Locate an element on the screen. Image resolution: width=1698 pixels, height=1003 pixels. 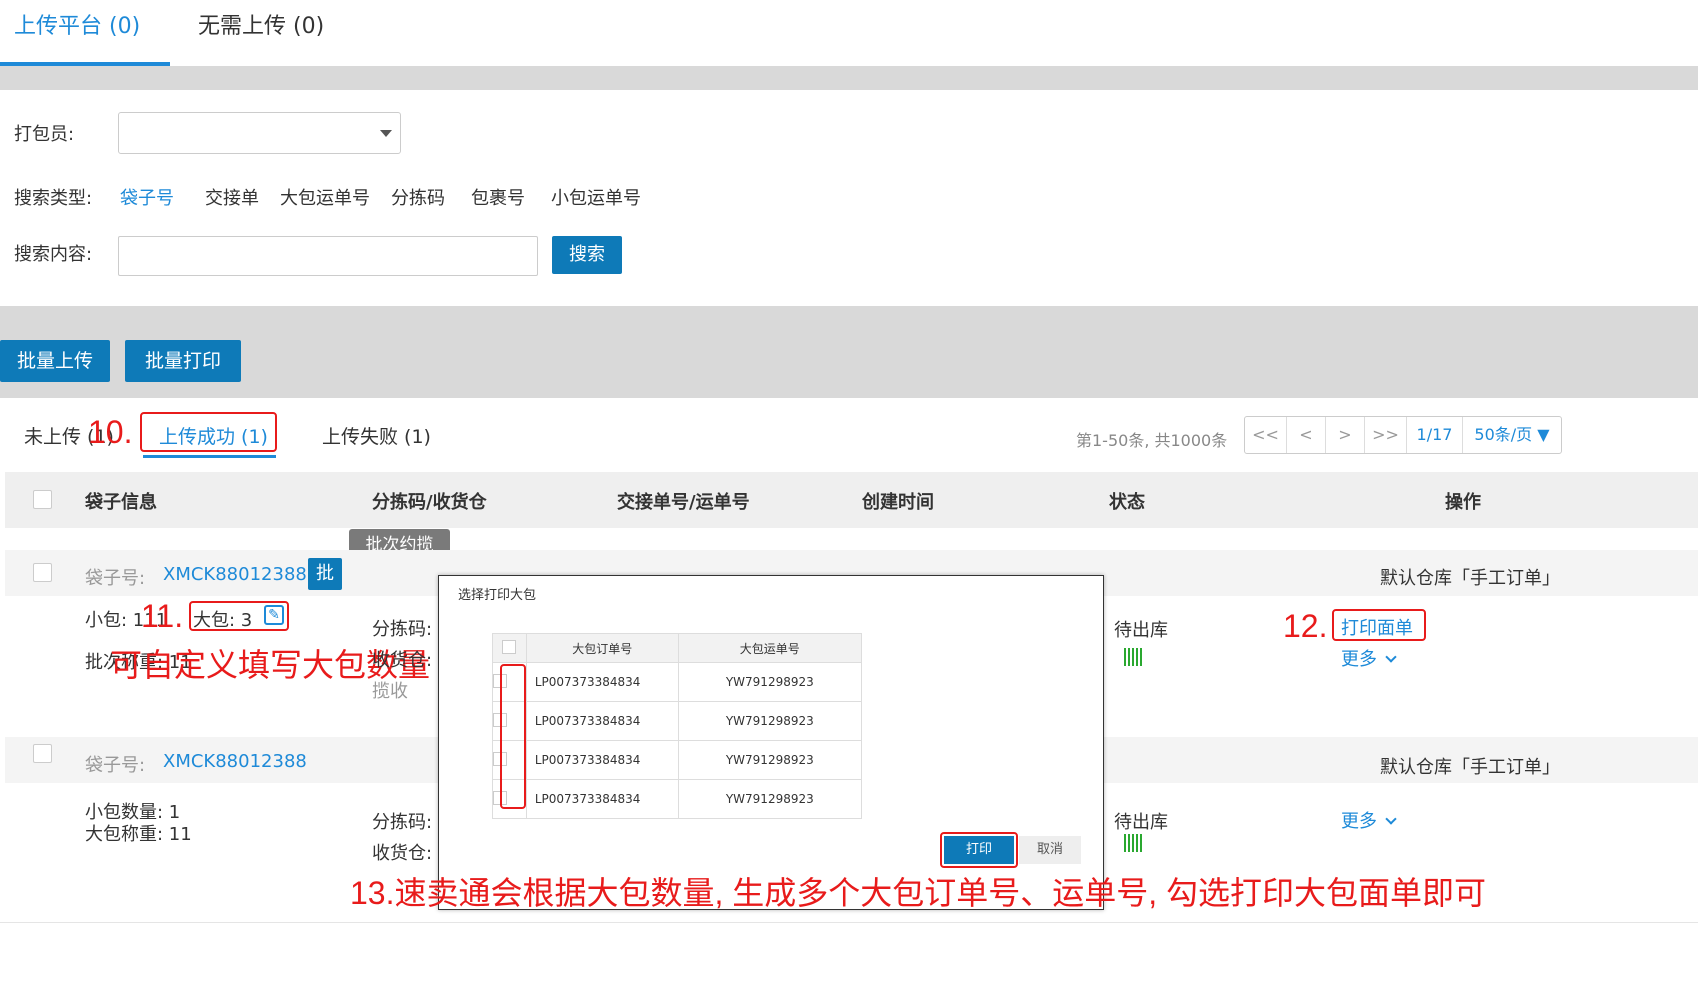
toolbar-band is located at coordinates (849, 352).